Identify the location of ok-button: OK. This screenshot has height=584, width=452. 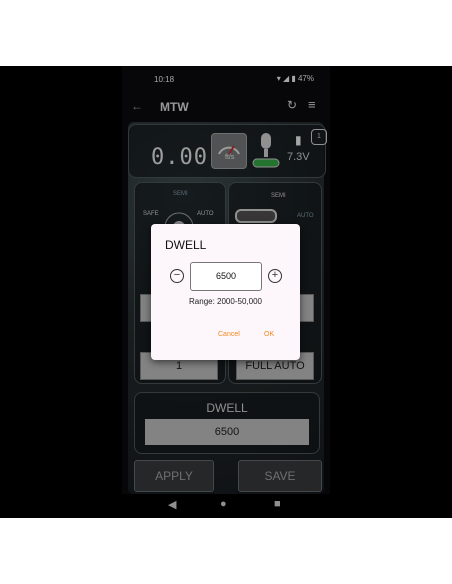
(269, 334).